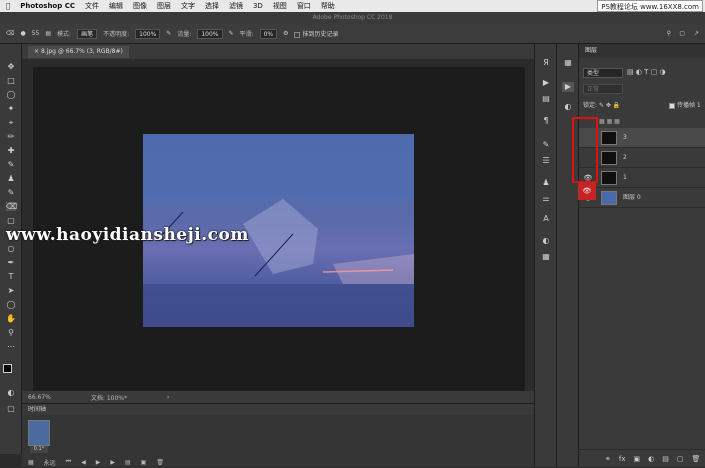 This screenshot has width=705, height=468. What do you see at coordinates (140, 6) in the screenshot?
I see `menu-image: 图像` at bounding box center [140, 6].